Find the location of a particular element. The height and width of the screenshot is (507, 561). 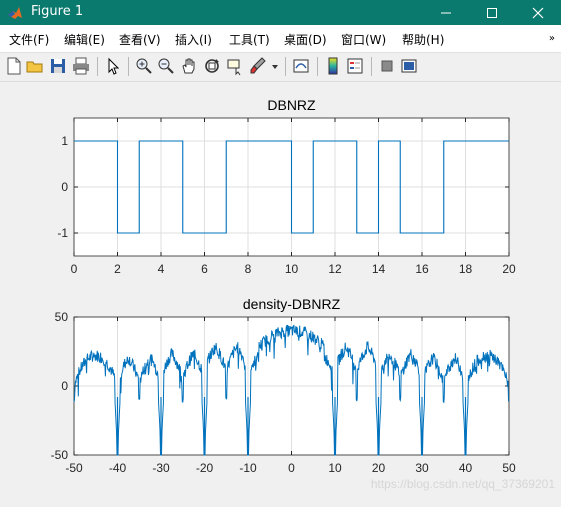

menu-overflow-button: » is located at coordinates (552, 38).